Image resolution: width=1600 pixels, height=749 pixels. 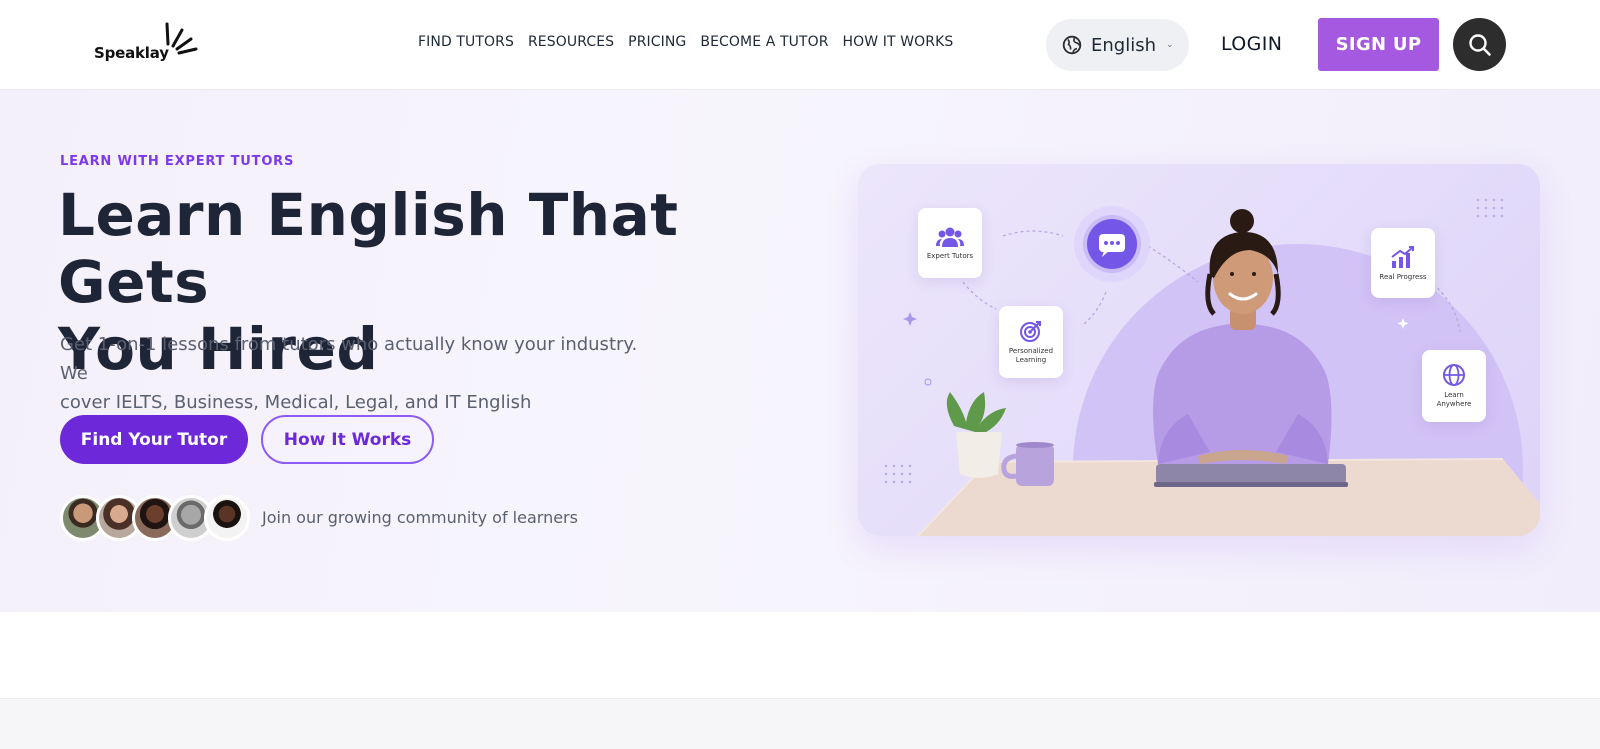 What do you see at coordinates (155, 518) in the screenshot?
I see `learner-avatars` at bounding box center [155, 518].